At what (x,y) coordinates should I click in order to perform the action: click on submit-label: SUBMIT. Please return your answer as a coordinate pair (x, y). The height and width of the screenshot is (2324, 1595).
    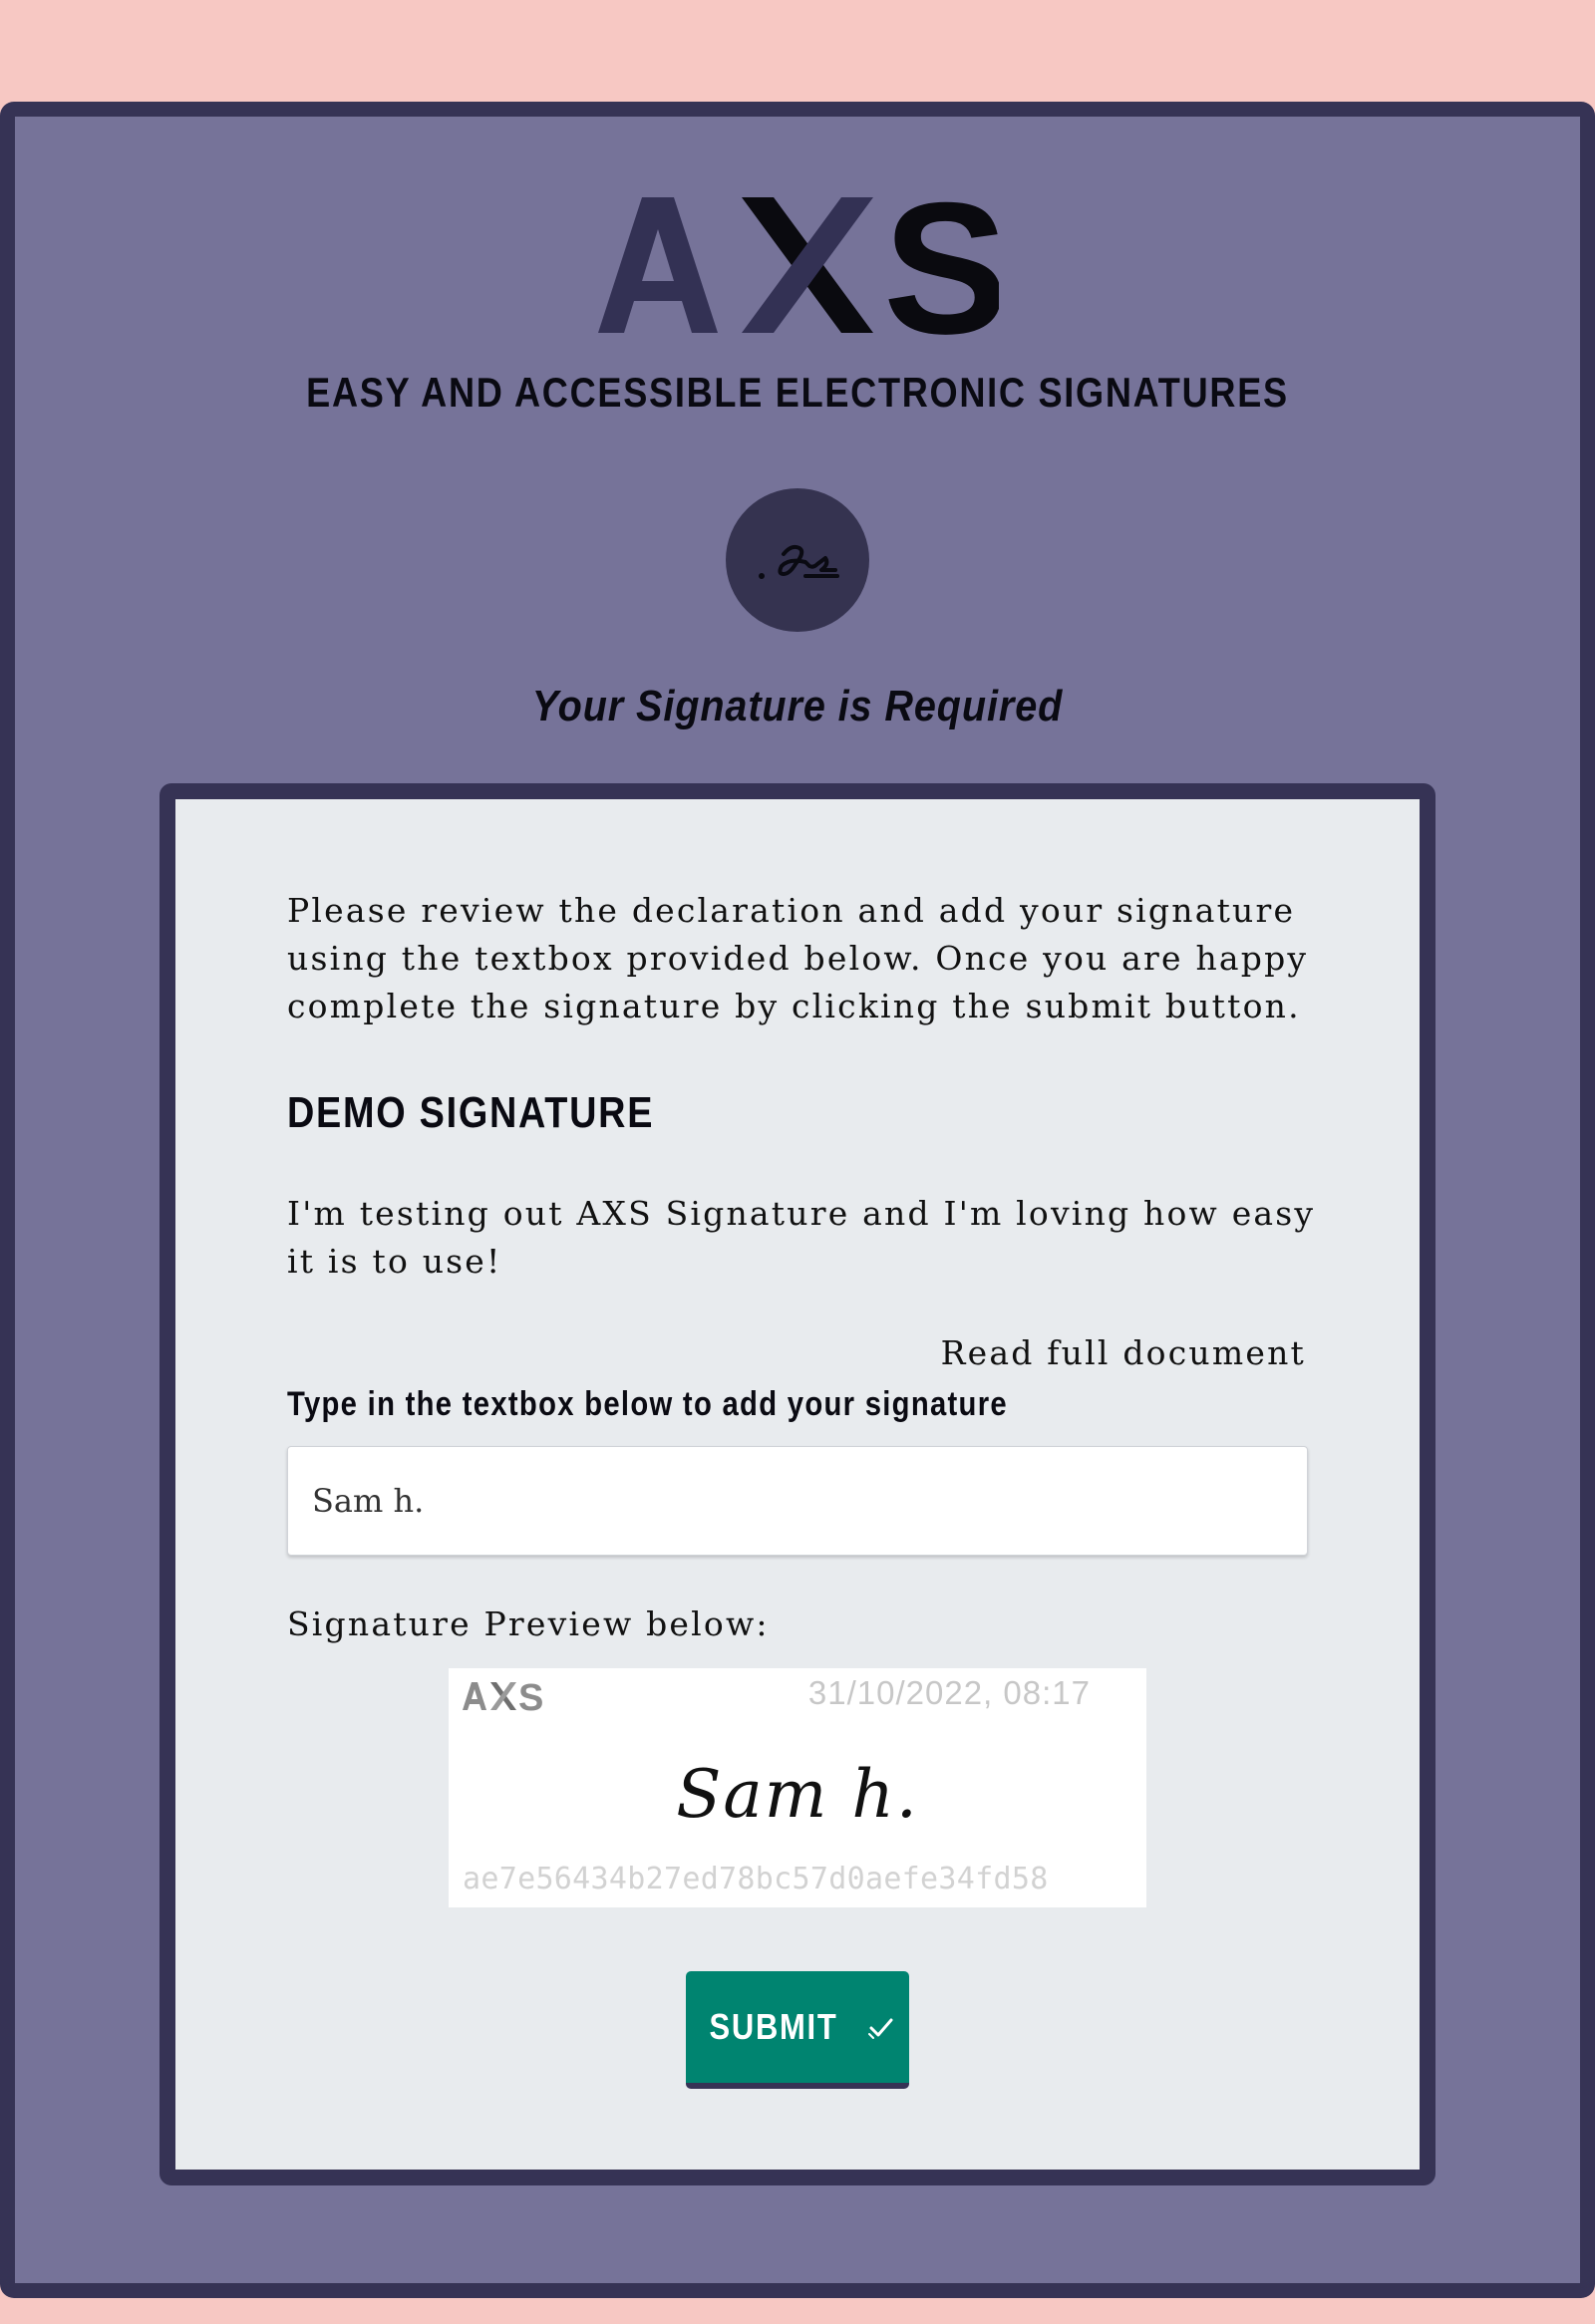
    Looking at the image, I should click on (773, 2026).